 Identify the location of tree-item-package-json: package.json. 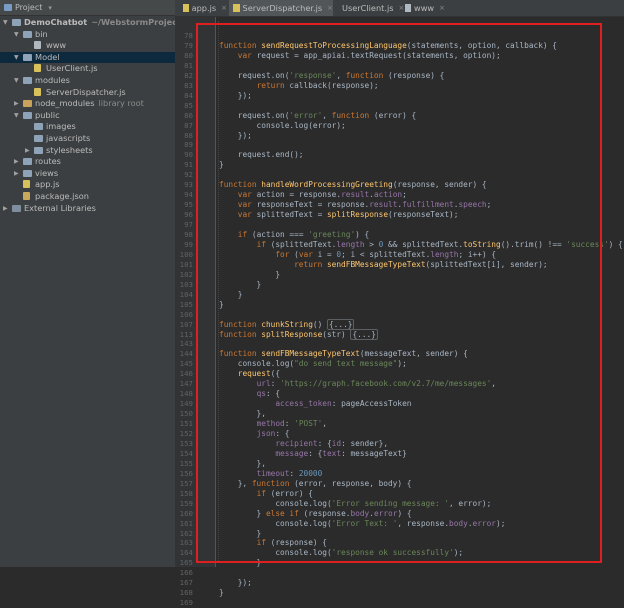
(87, 196).